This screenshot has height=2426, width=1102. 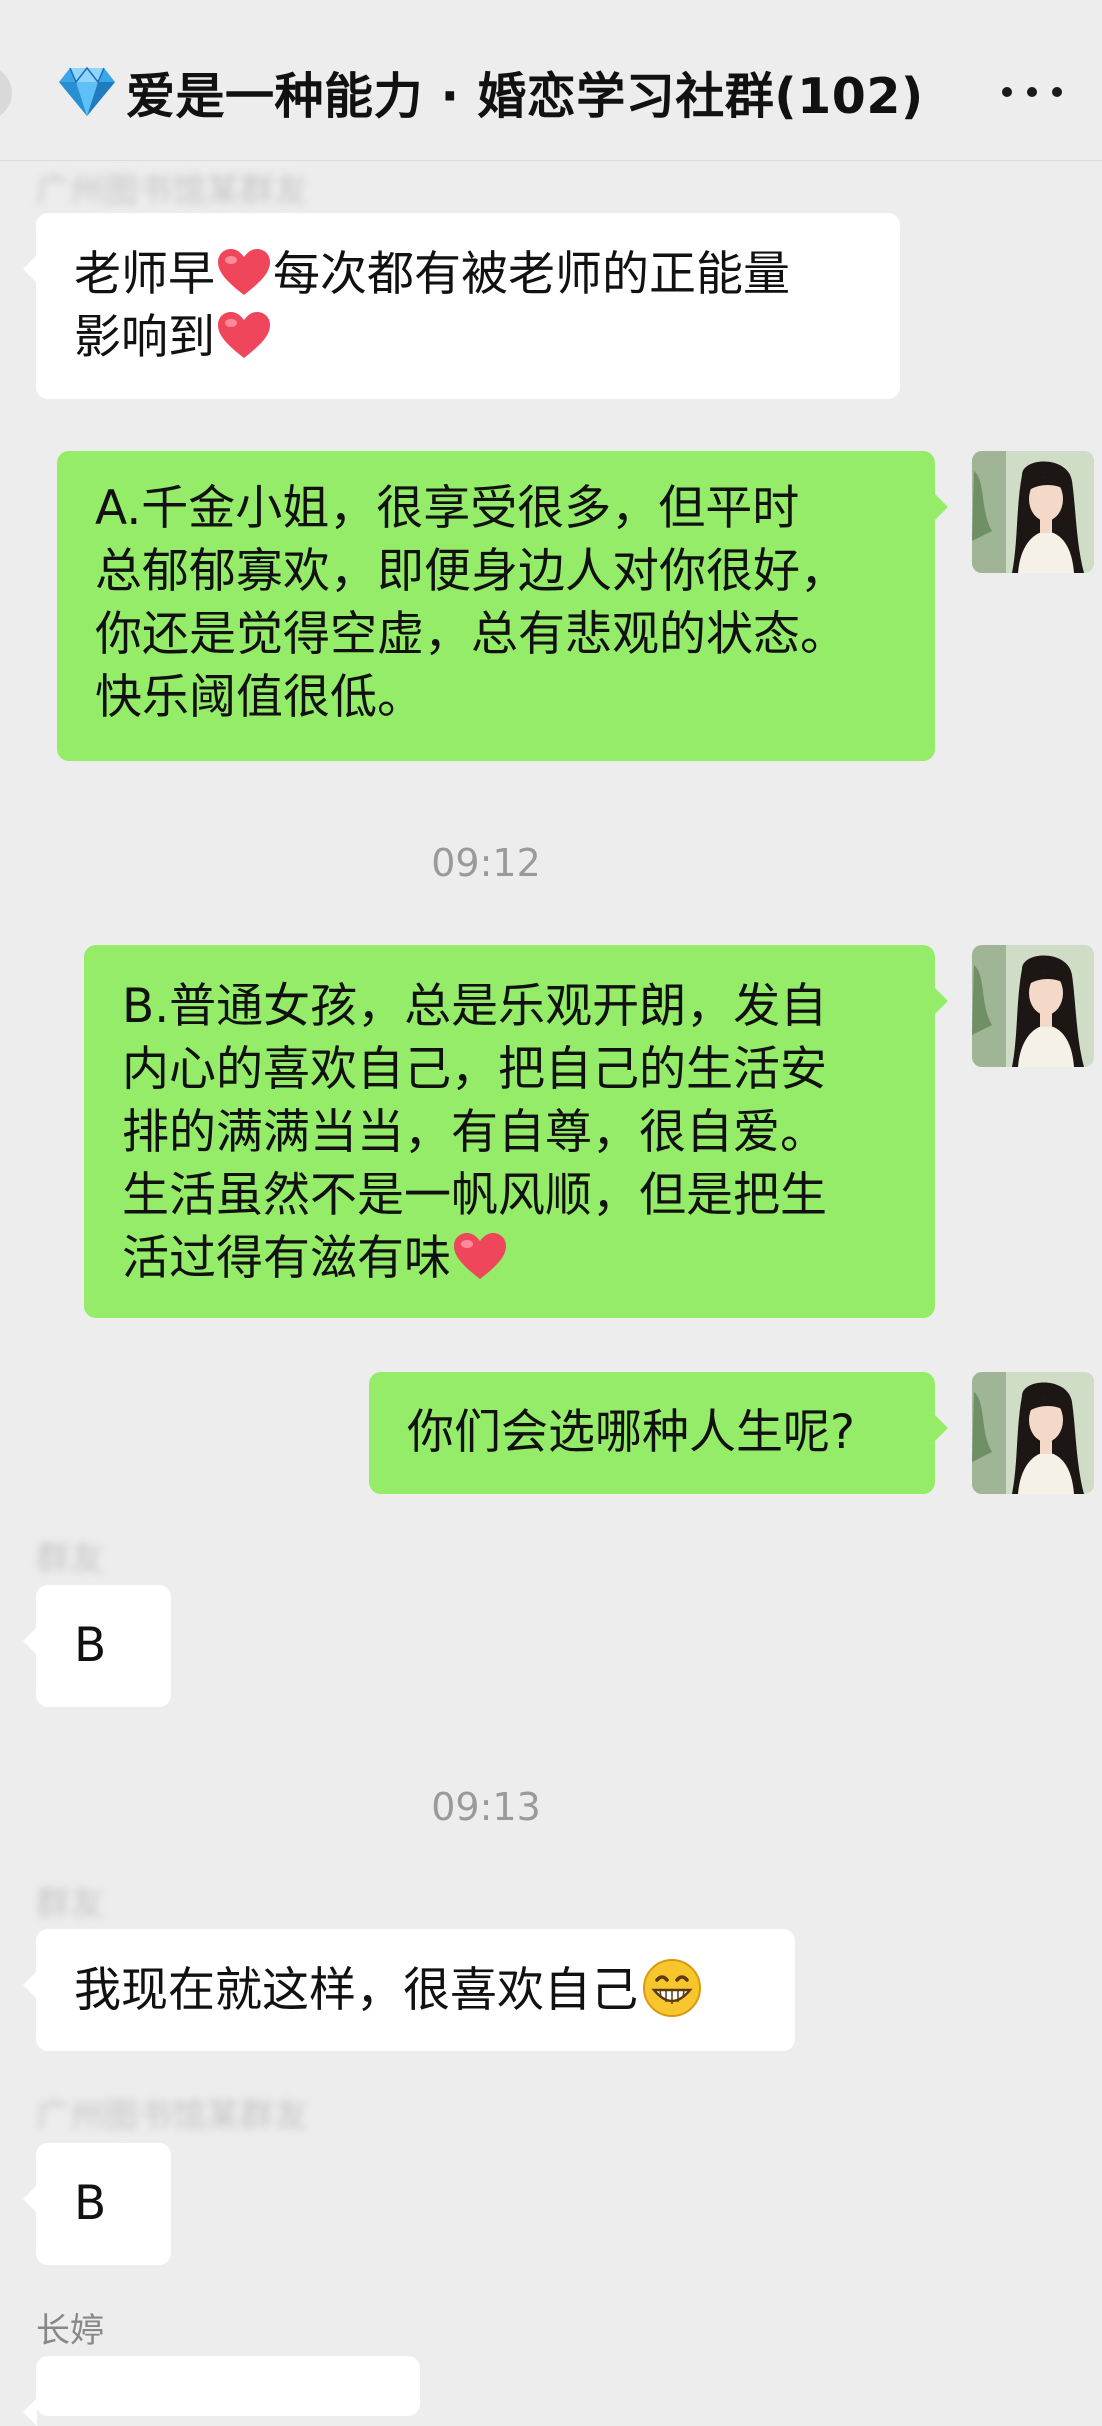 I want to click on message-line: 活过得有滋有味, so click(x=509, y=1258).